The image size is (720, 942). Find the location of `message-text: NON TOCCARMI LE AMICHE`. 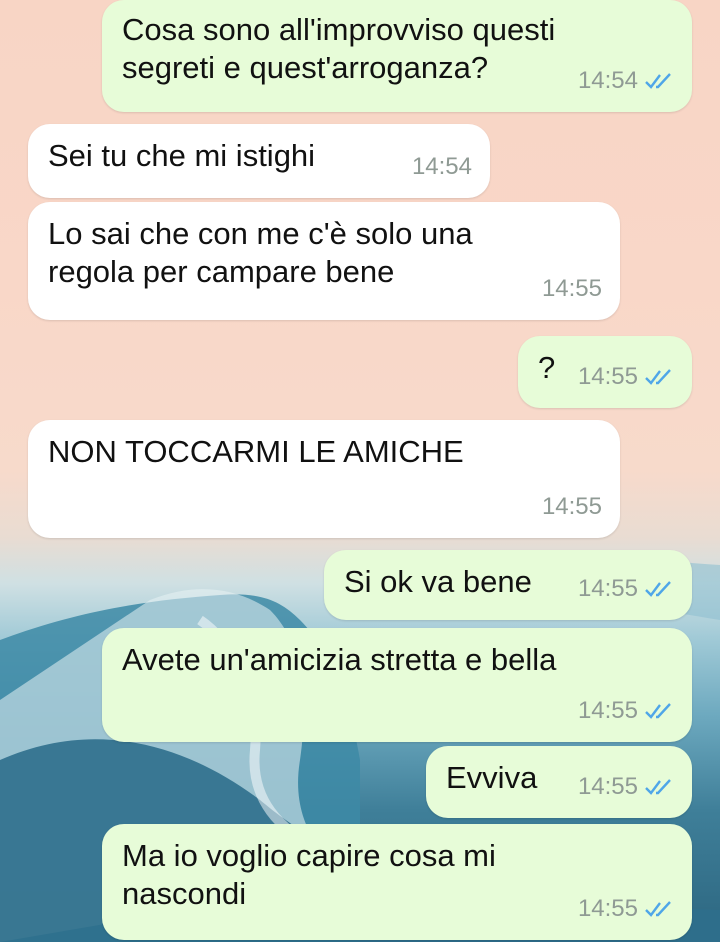

message-text: NON TOCCARMI LE AMICHE is located at coordinates (256, 451).